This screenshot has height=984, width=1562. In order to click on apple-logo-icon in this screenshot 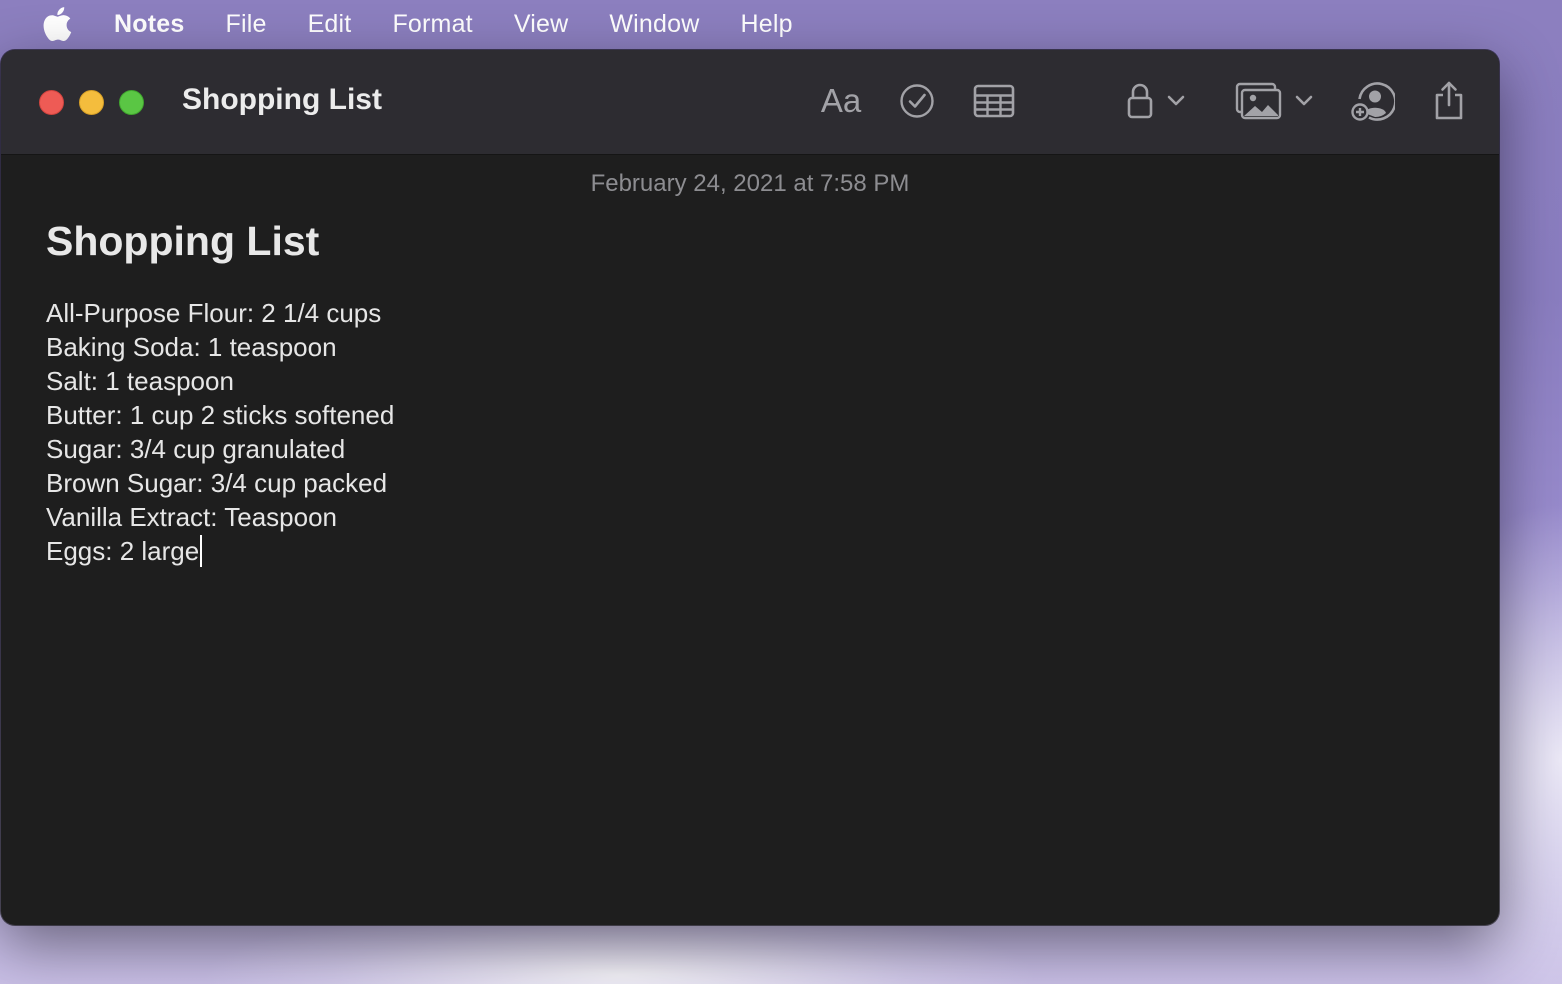, I will do `click(57, 24)`.